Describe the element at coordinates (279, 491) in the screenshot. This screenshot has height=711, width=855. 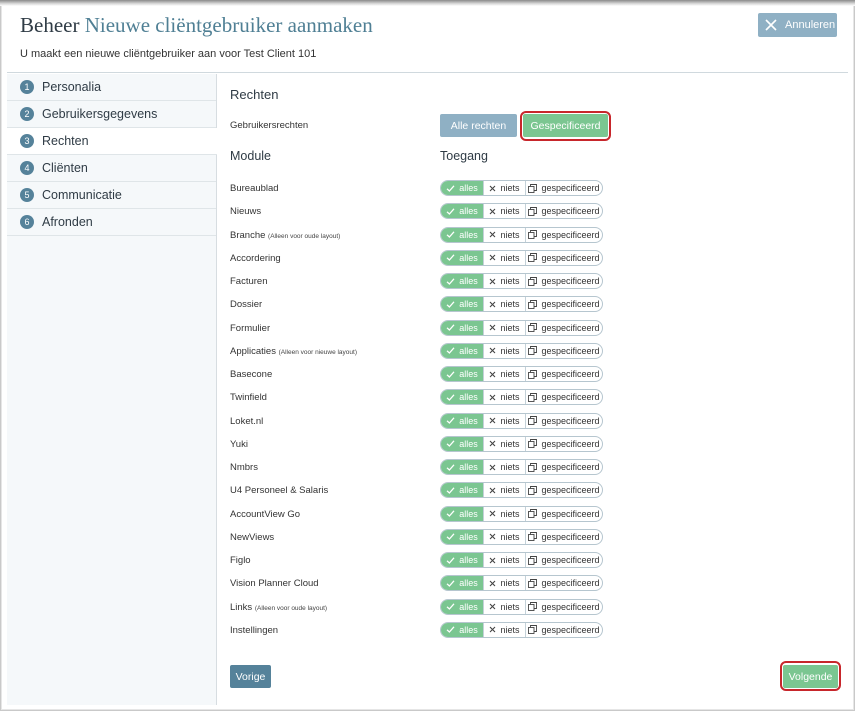
I see `module-name: U4 Personeel & Salaris` at that location.